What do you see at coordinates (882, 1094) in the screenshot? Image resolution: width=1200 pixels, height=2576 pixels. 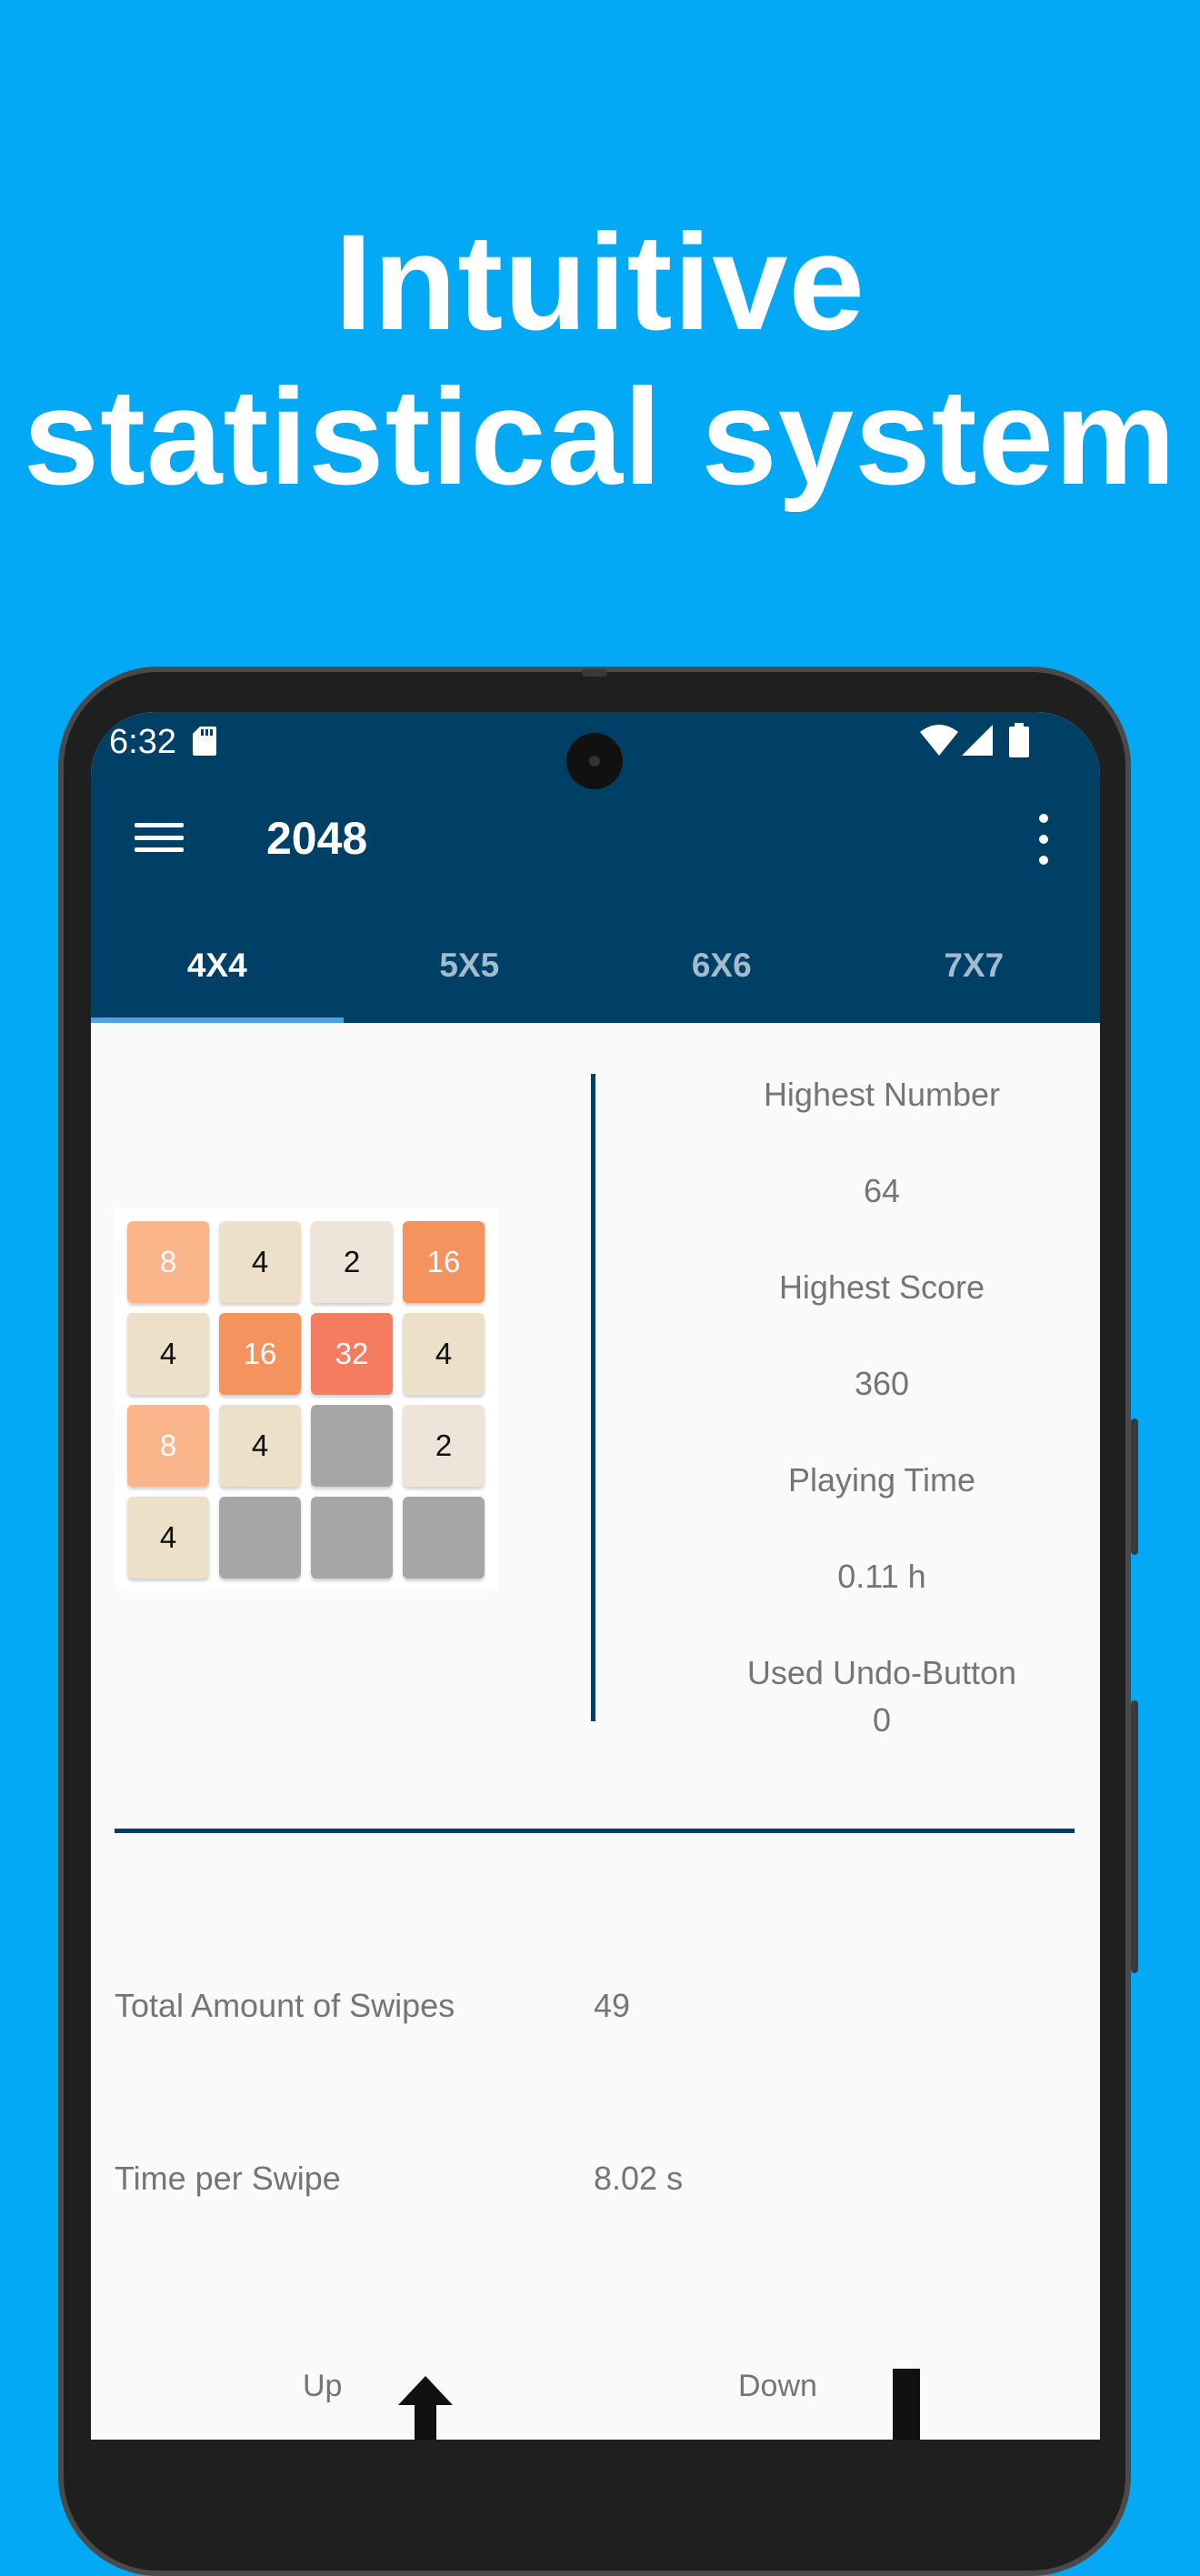 I see `highest-number-label: Highest Number` at bounding box center [882, 1094].